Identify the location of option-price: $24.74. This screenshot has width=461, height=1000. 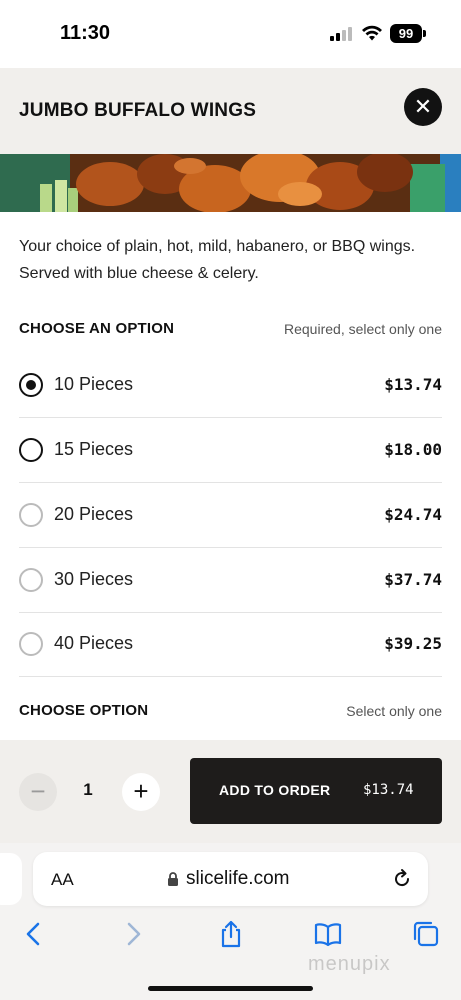
(413, 514).